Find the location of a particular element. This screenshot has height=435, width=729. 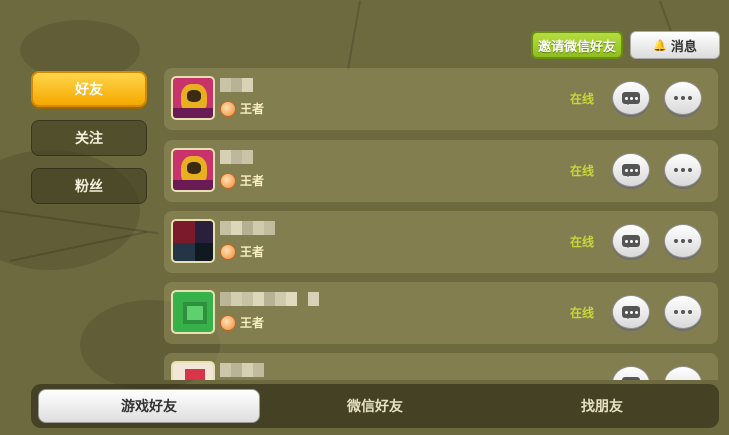

tab-wechat-friends: 微信好友 is located at coordinates (375, 406).